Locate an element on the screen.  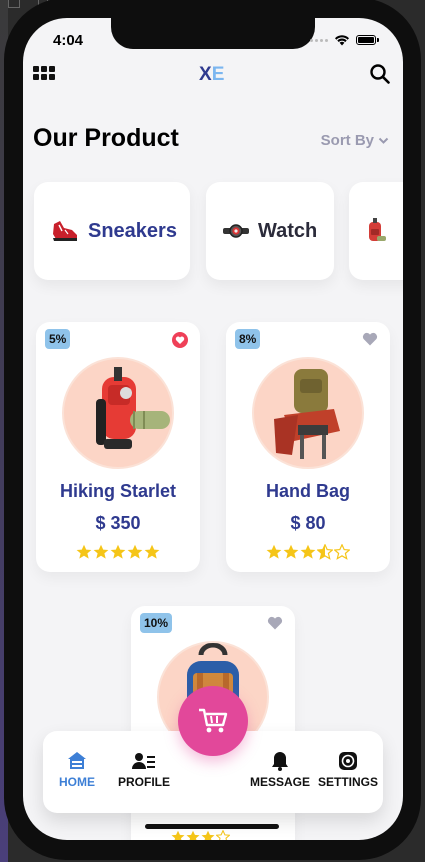
sort-by-button: Sort By is located at coordinates (355, 140).